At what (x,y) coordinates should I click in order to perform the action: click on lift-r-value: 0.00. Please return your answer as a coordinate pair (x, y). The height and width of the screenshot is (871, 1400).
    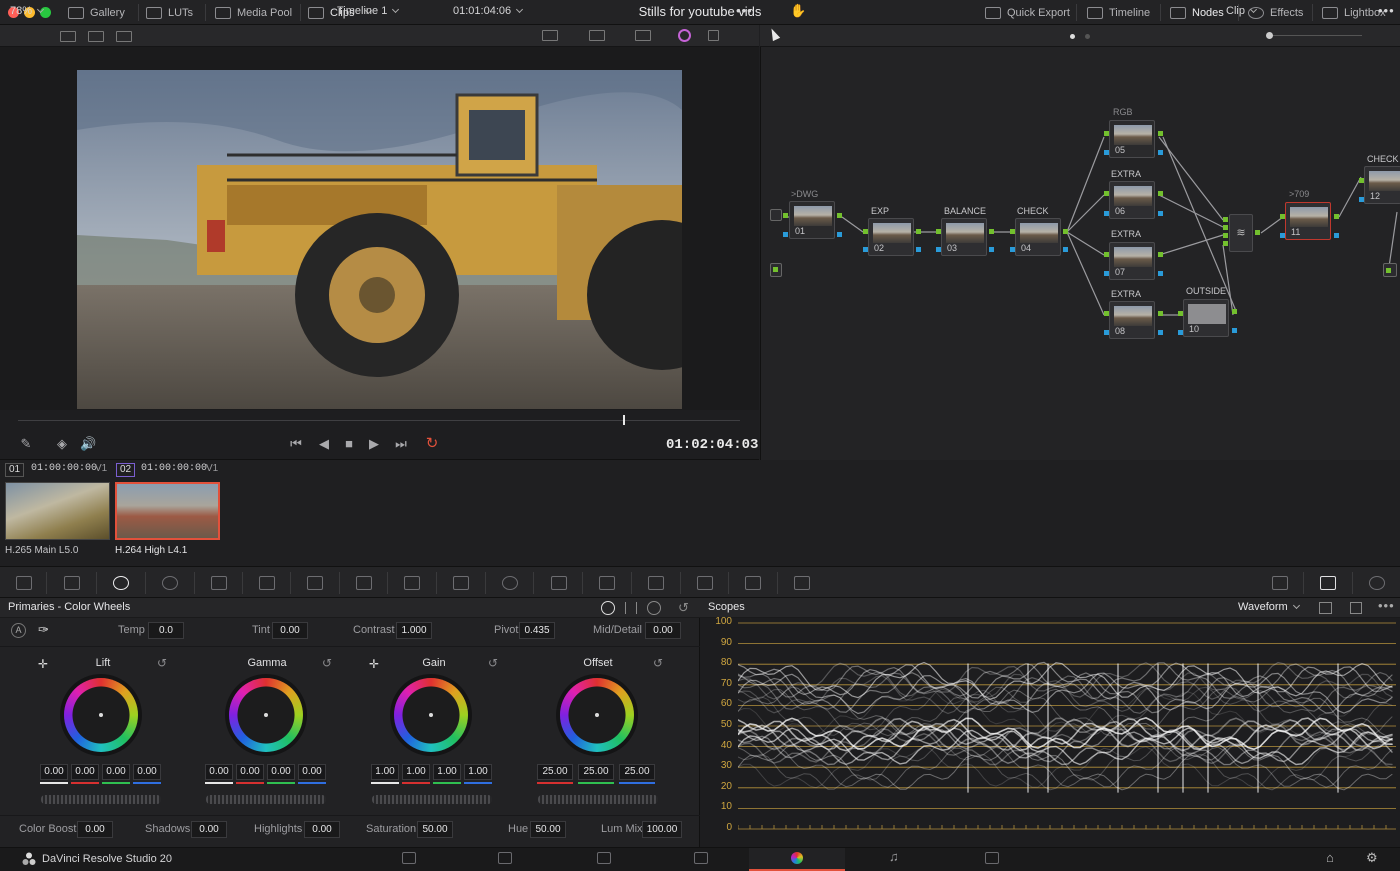
    Looking at the image, I should click on (85, 772).